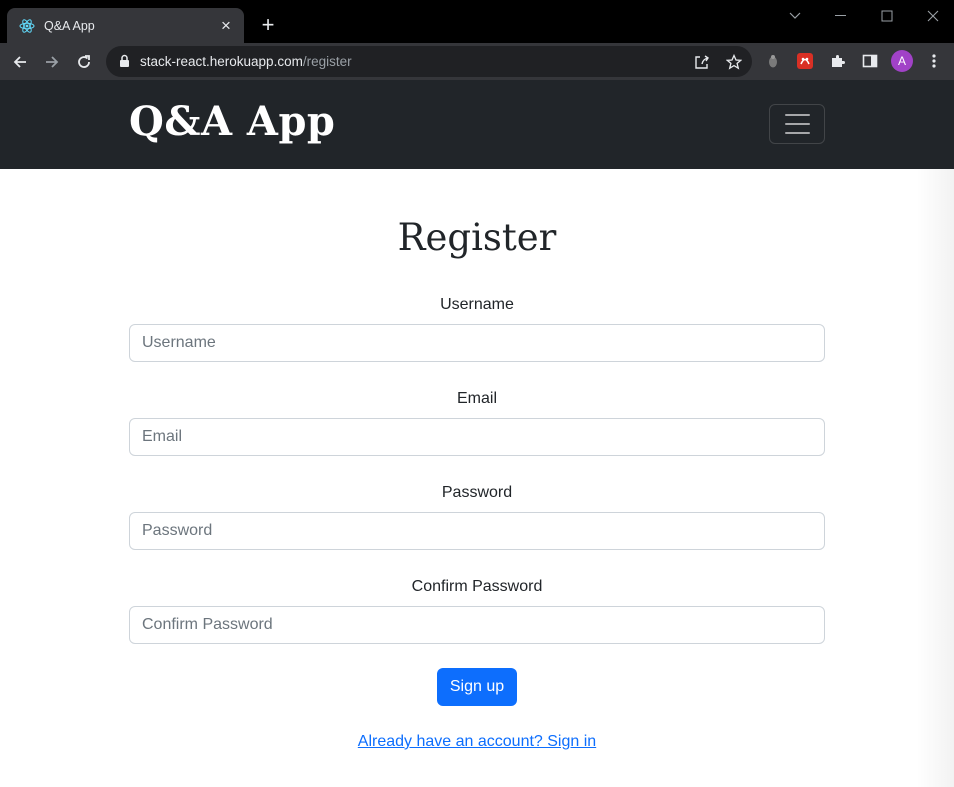 This screenshot has height=787, width=954. Describe the element at coordinates (795, 16) in the screenshot. I see `tab-search-icon` at that location.